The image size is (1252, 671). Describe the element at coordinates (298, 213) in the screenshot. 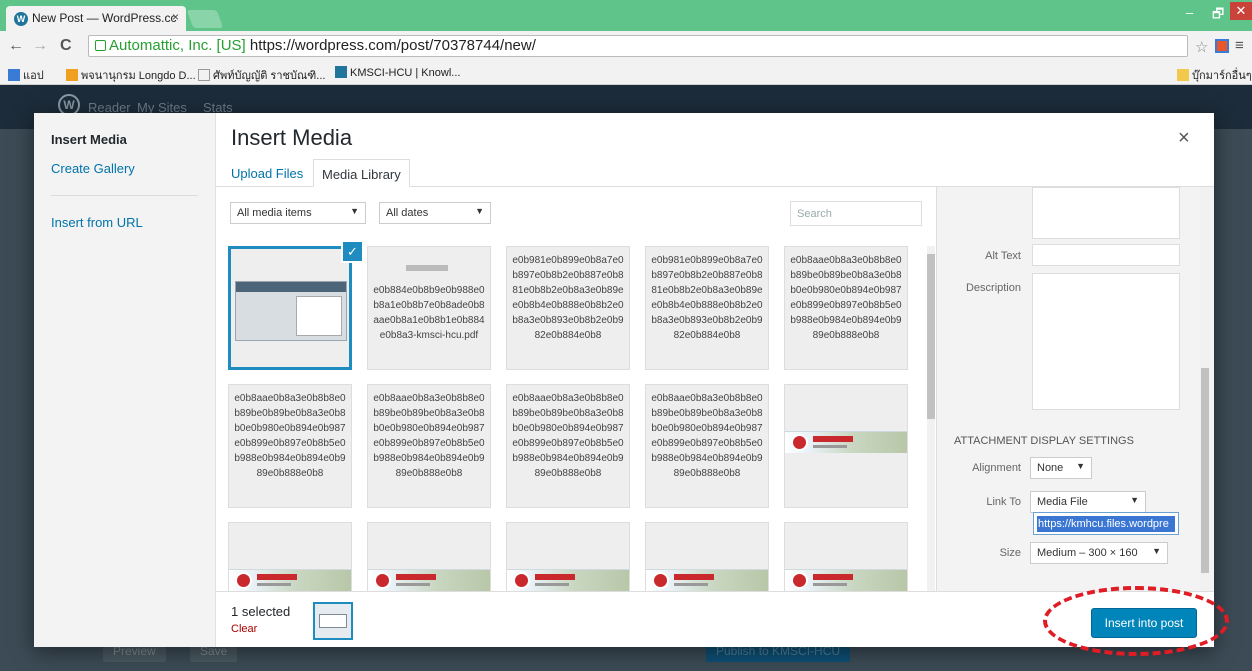

I see `media-type-filter: All media items ▼` at that location.